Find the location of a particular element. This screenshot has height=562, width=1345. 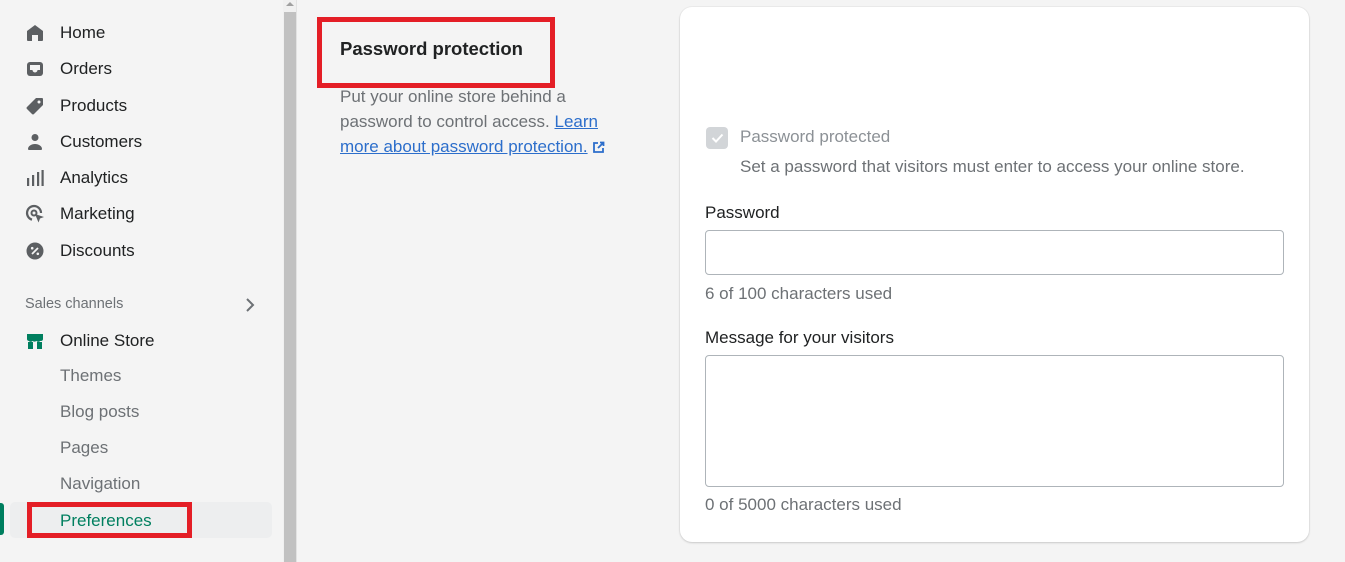

message-label: Message for your visitors is located at coordinates (799, 337).